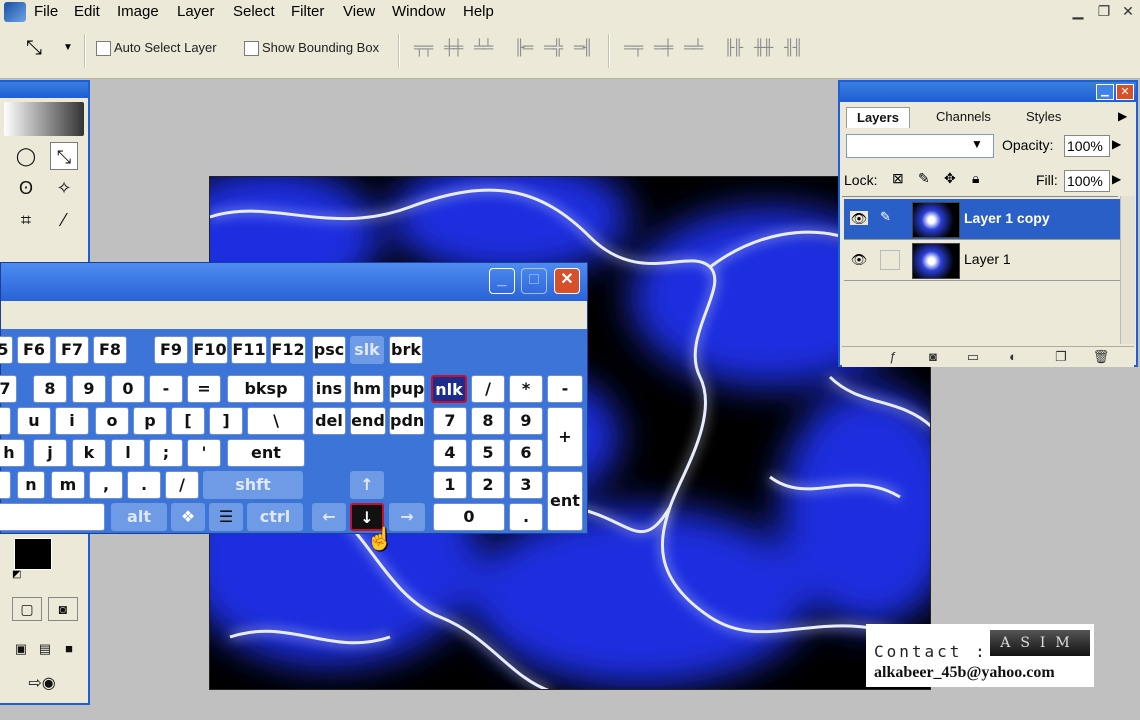 The image size is (1140, 720). What do you see at coordinates (63, 609) in the screenshot?
I see `quick-mask-icon: ◙` at bounding box center [63, 609].